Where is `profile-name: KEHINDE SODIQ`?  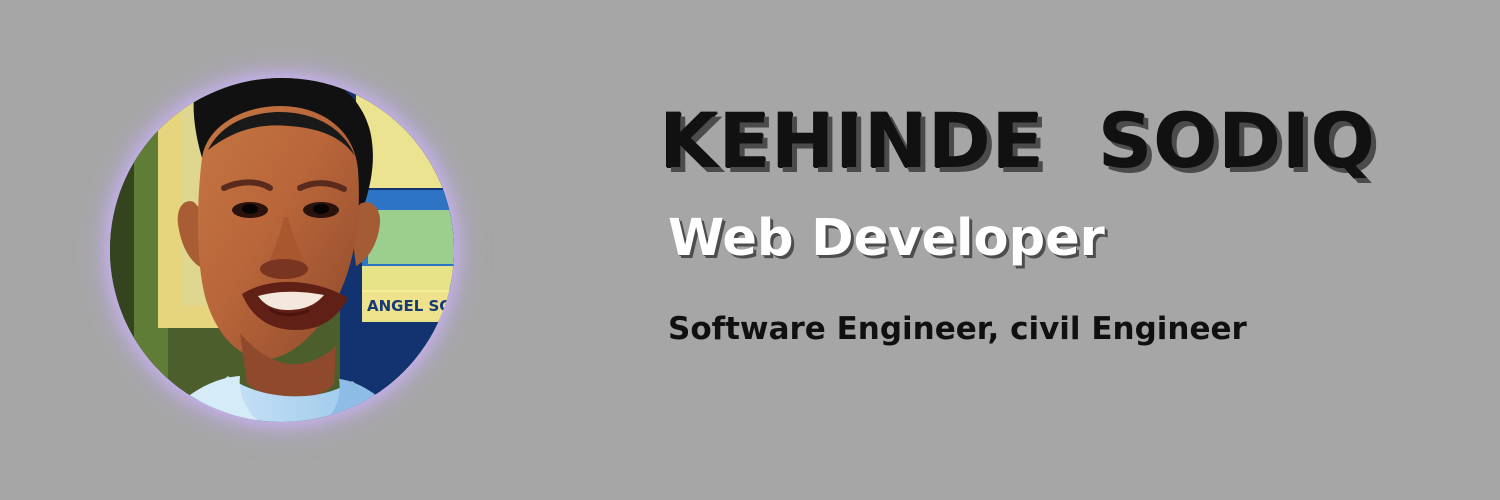
profile-name: KEHINDE SODIQ is located at coordinates (1017, 140).